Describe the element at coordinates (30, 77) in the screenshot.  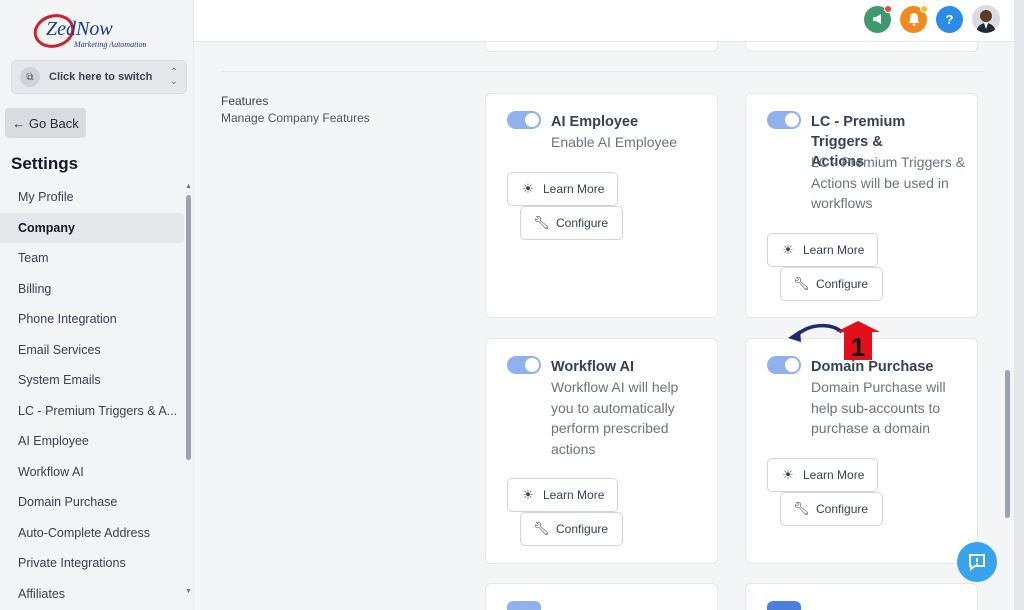
I see `switch-icon: ⧉` at that location.